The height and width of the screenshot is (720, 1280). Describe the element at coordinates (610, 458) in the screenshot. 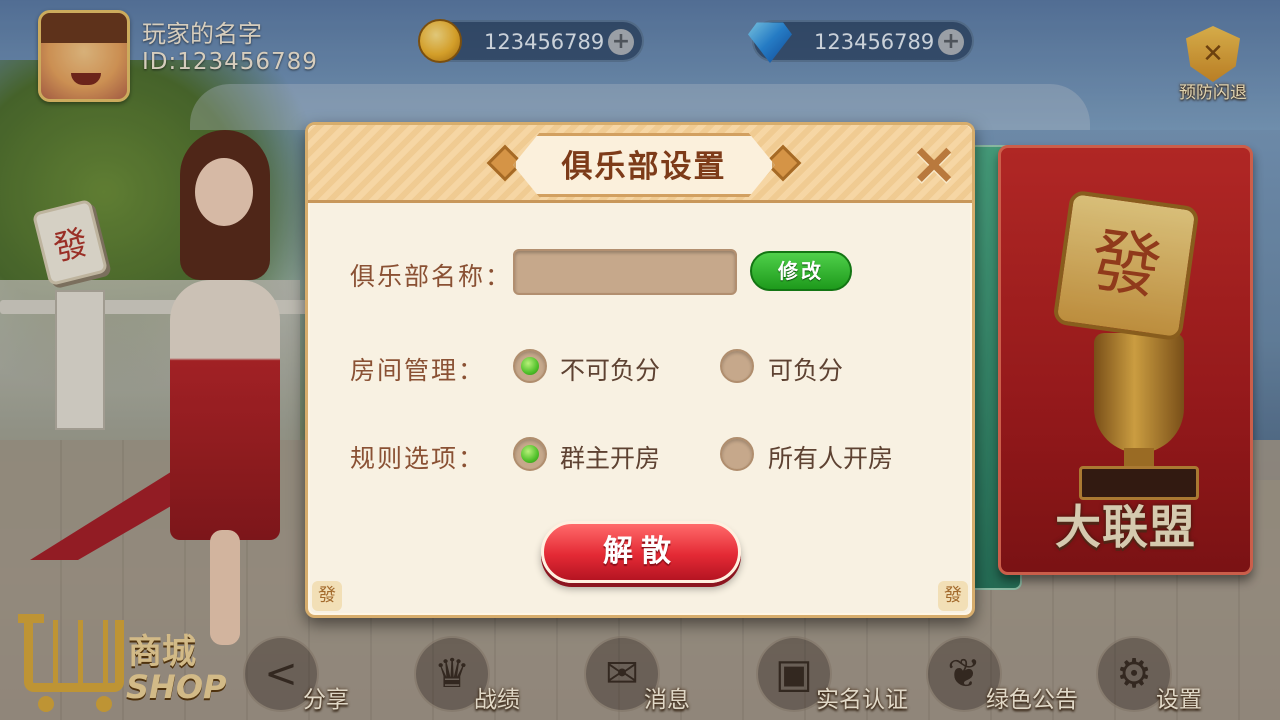

I see `option-owner-opens-room: 群主开房` at that location.